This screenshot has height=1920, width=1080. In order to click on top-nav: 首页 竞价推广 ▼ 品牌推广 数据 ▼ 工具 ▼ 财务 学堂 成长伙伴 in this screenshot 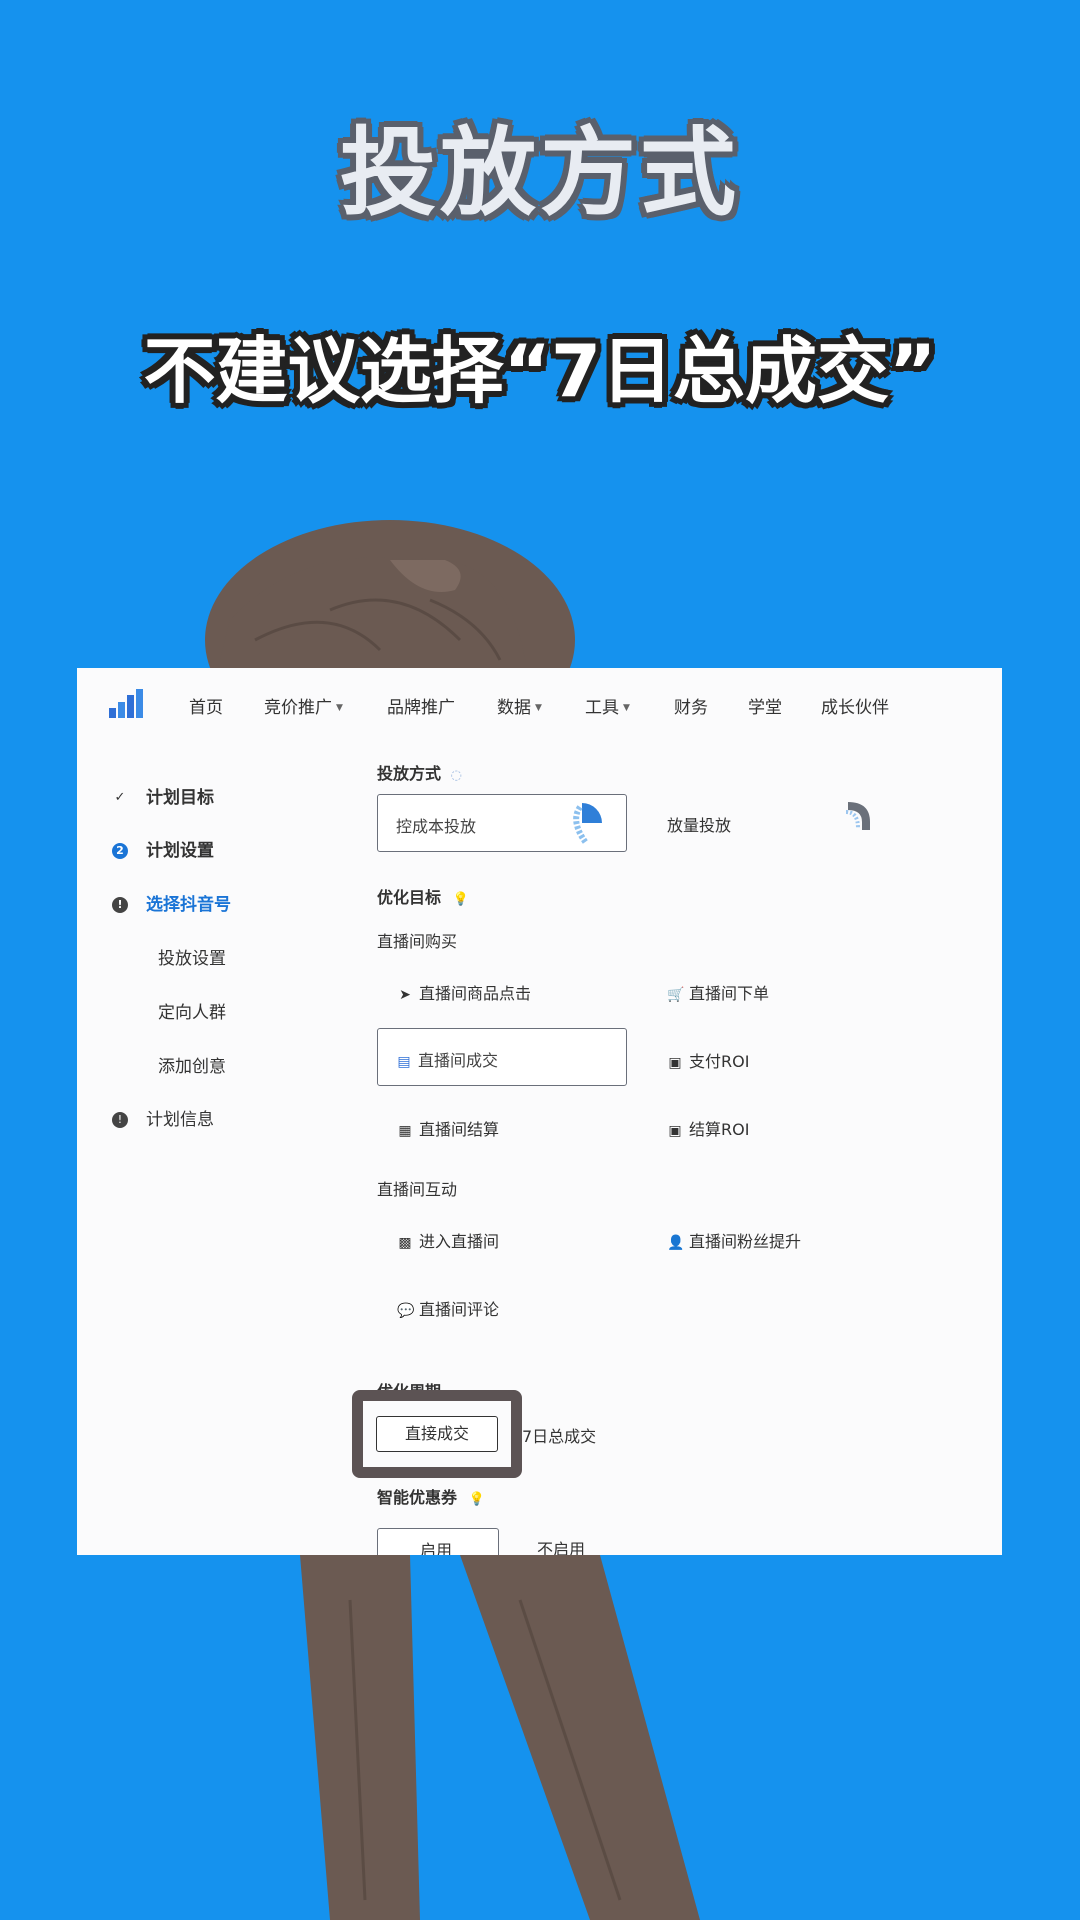, I will do `click(539, 703)`.